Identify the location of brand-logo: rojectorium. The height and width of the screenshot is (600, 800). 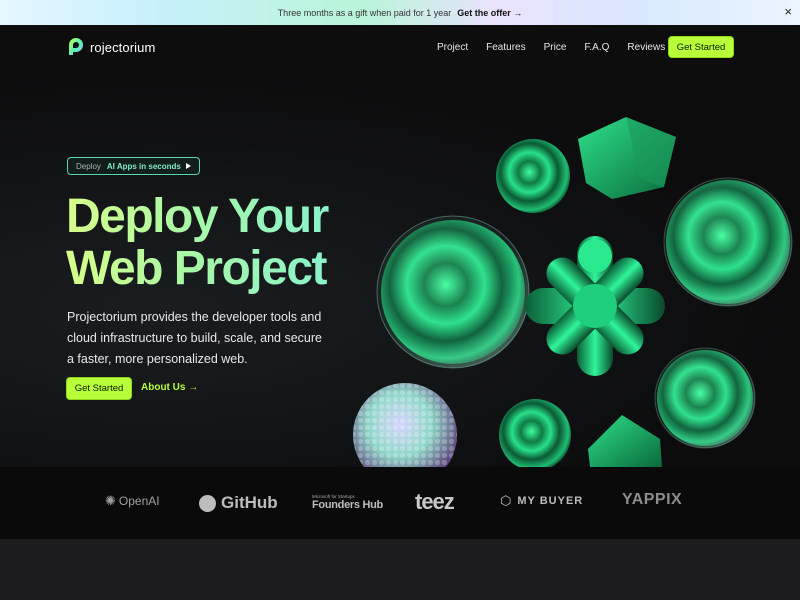
(110, 47).